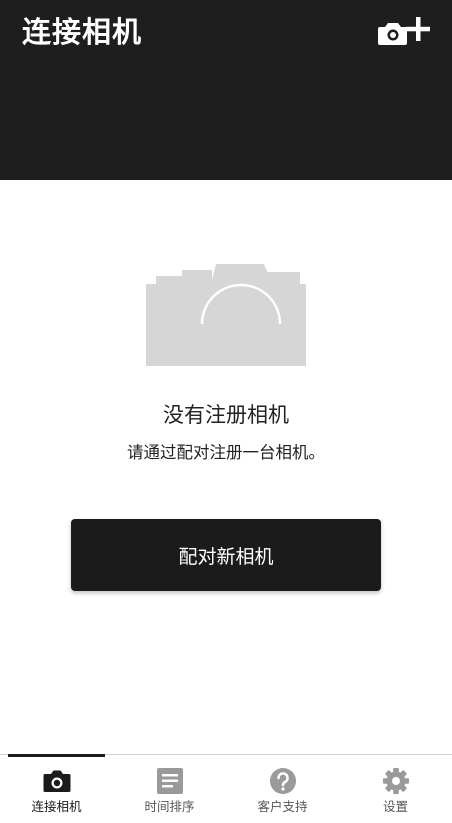 Image resolution: width=452 pixels, height=823 pixels. I want to click on nav-label: 连接相机, so click(56, 806).